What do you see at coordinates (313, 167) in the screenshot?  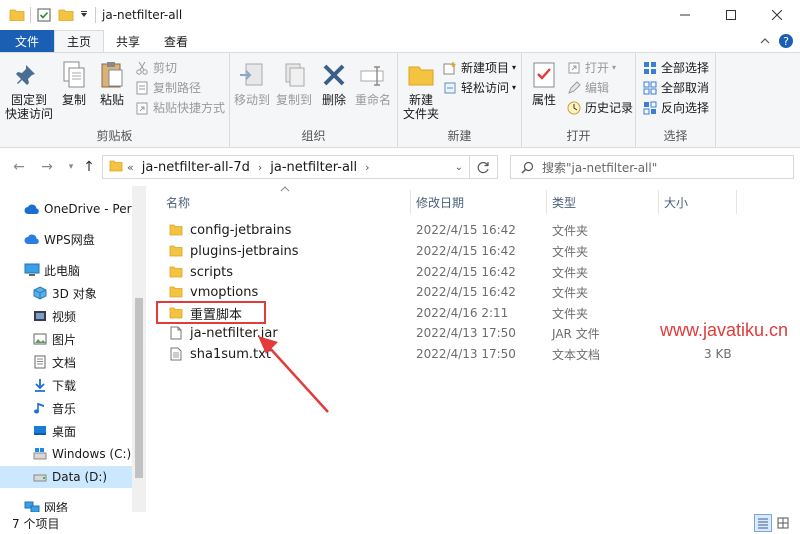 I see `breadcrumb-current: ja-netfilter-all` at bounding box center [313, 167].